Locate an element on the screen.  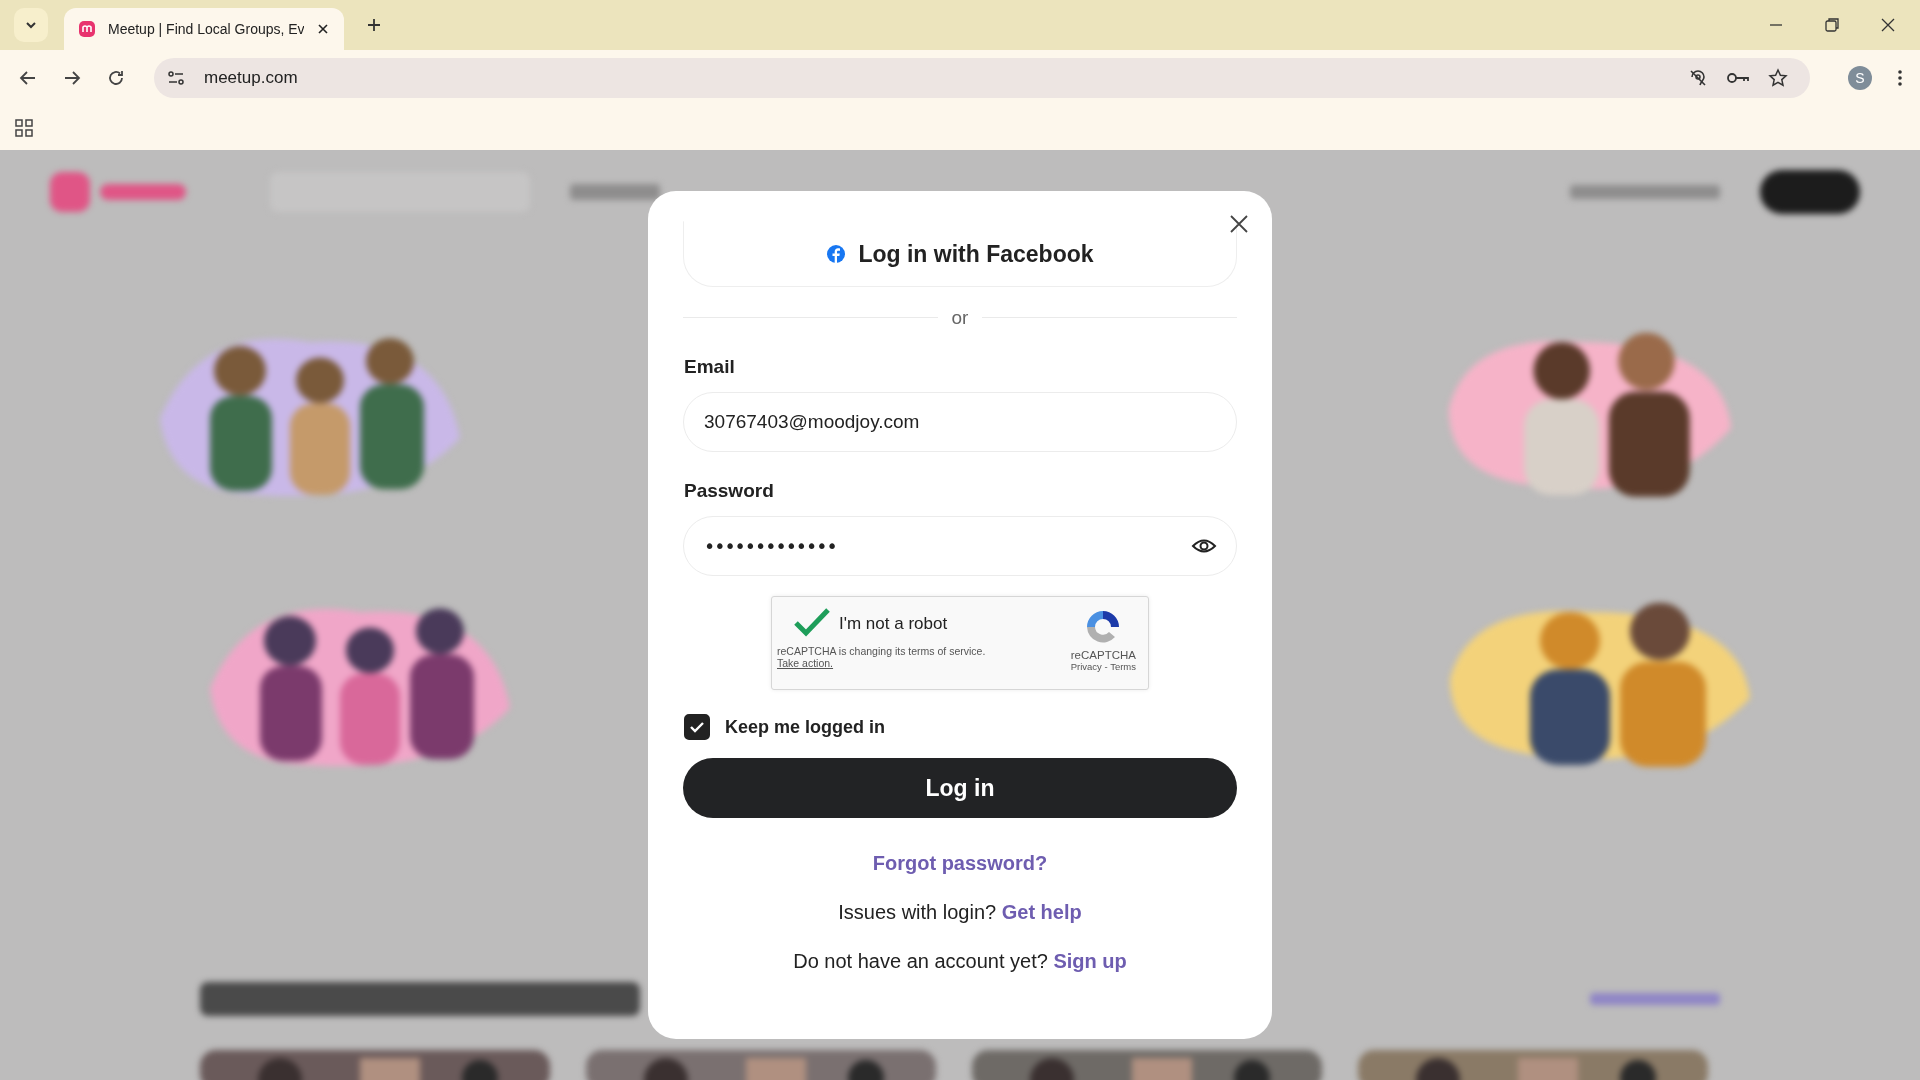
facebook-login-button: Log in with Facebook is located at coordinates (960, 254).